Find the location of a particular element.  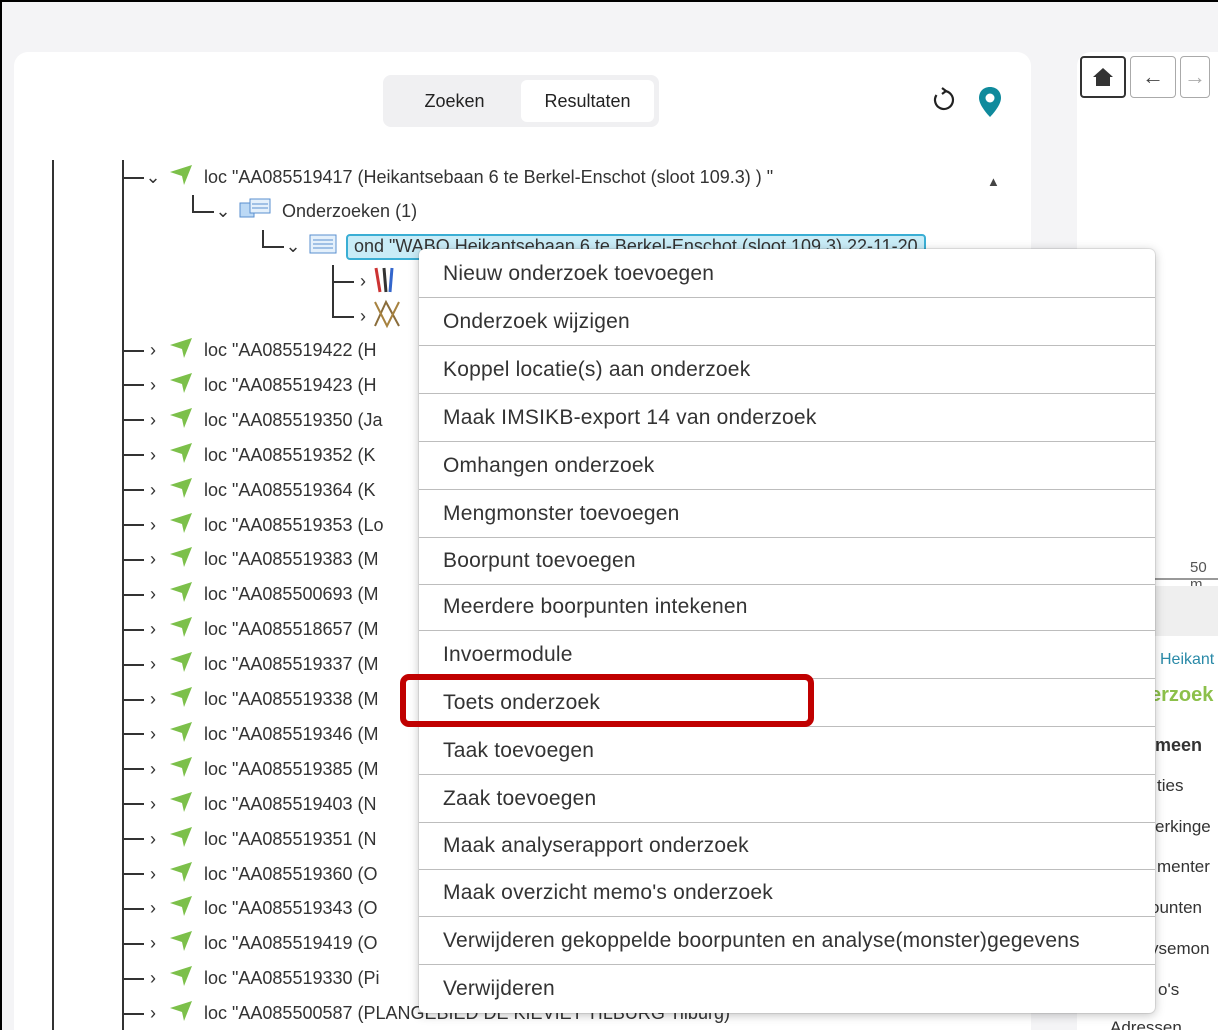

tree-node-location: › loc "AA085519353 (Lo is located at coordinates (253, 525).